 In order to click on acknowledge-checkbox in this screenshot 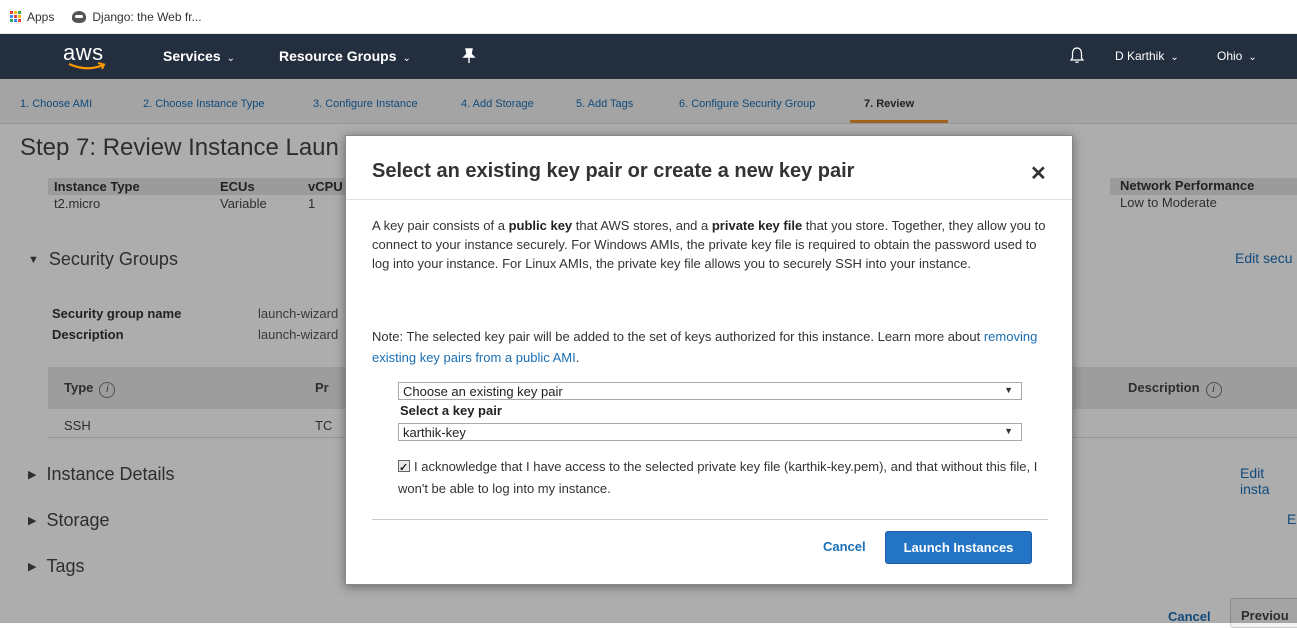, I will do `click(404, 468)`.